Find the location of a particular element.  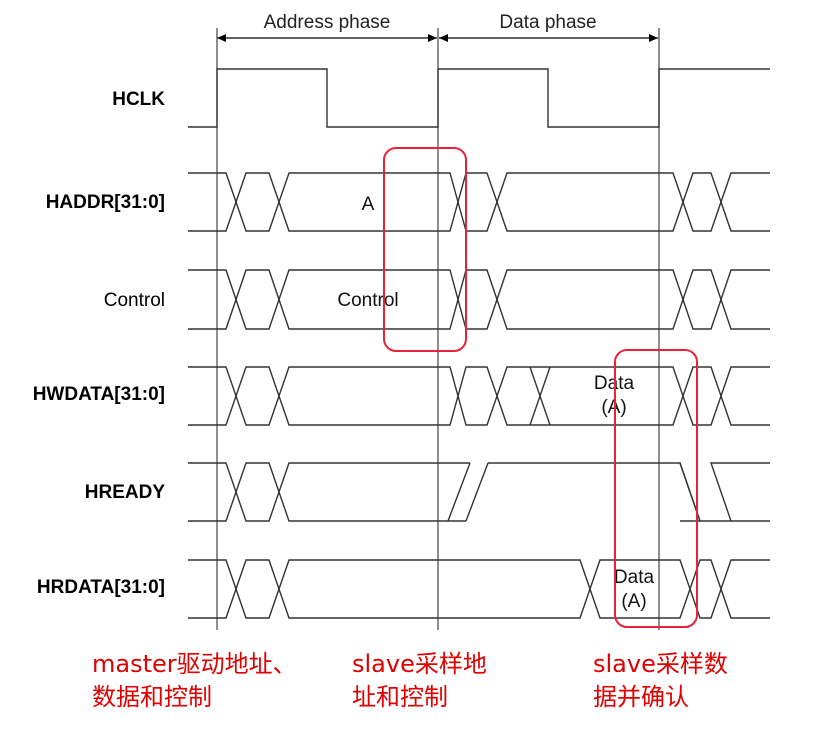

address-phase-label: Address phase is located at coordinates (327, 22).